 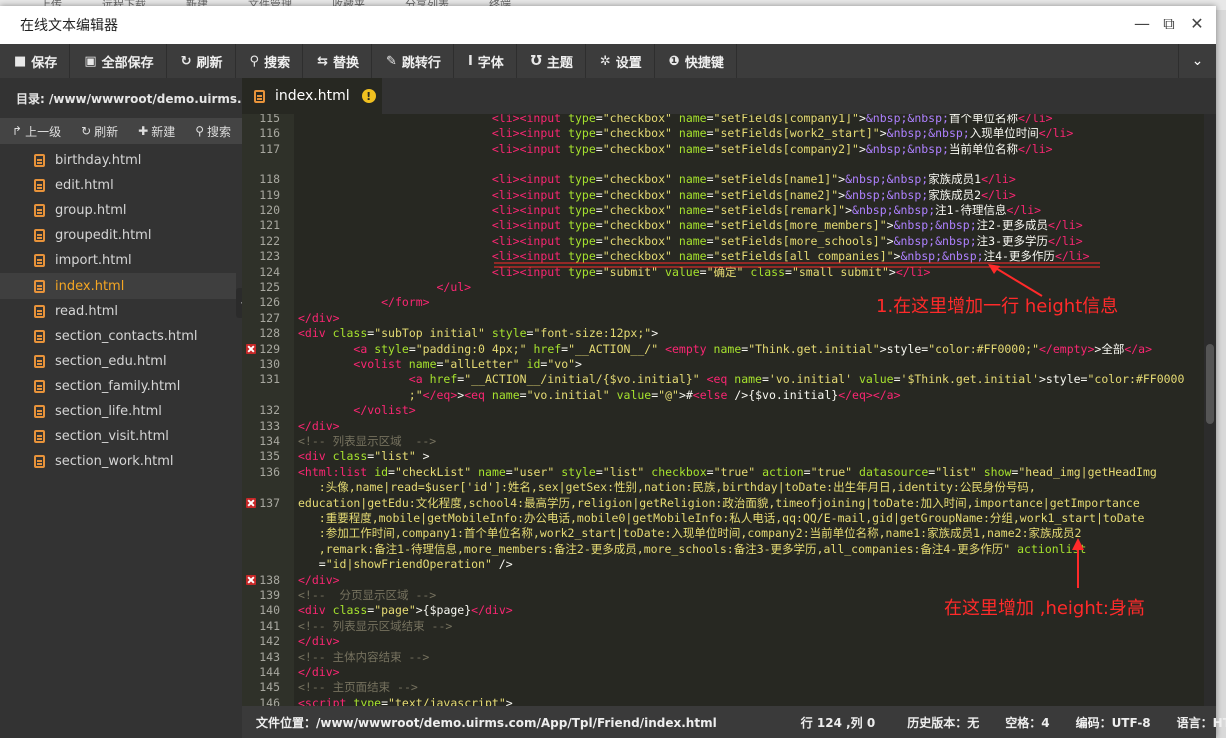 I want to click on file-item: section_life.html, so click(x=121, y=411).